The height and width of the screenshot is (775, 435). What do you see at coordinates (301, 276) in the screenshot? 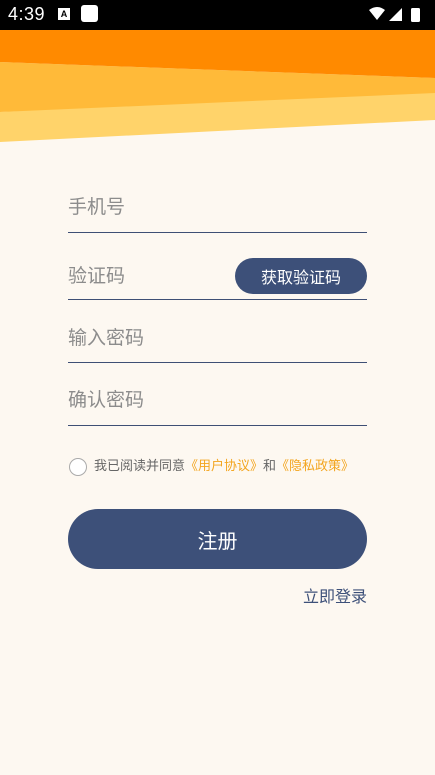
I see `get-code-button: 获取验证码` at bounding box center [301, 276].